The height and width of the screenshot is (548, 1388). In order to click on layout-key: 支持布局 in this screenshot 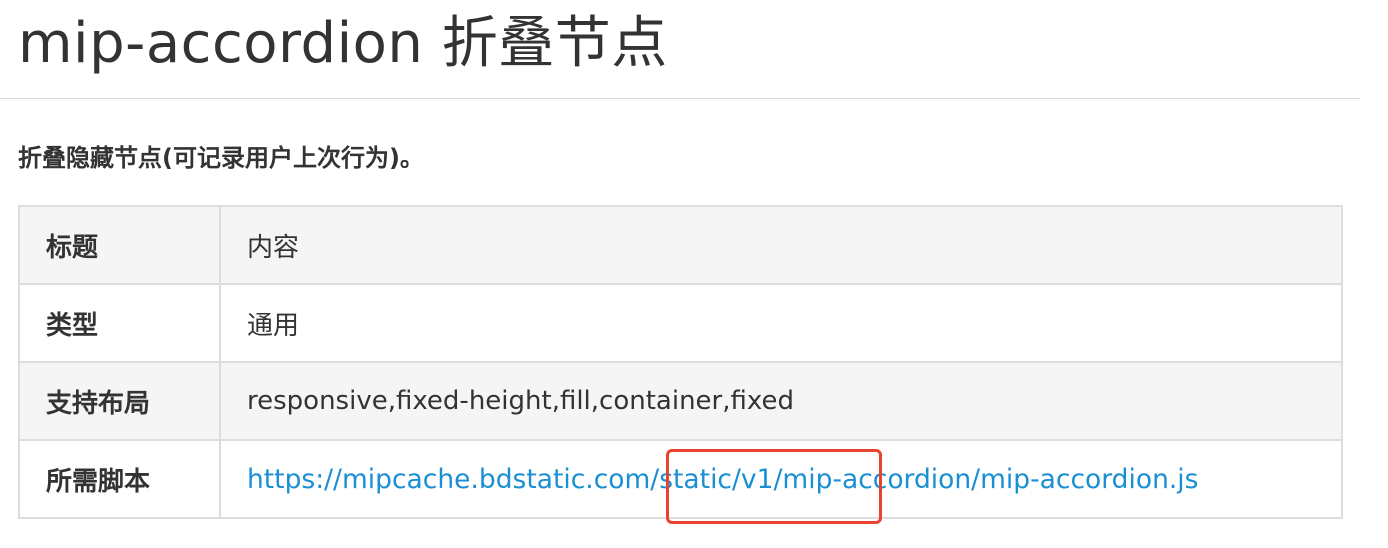, I will do `click(119, 401)`.